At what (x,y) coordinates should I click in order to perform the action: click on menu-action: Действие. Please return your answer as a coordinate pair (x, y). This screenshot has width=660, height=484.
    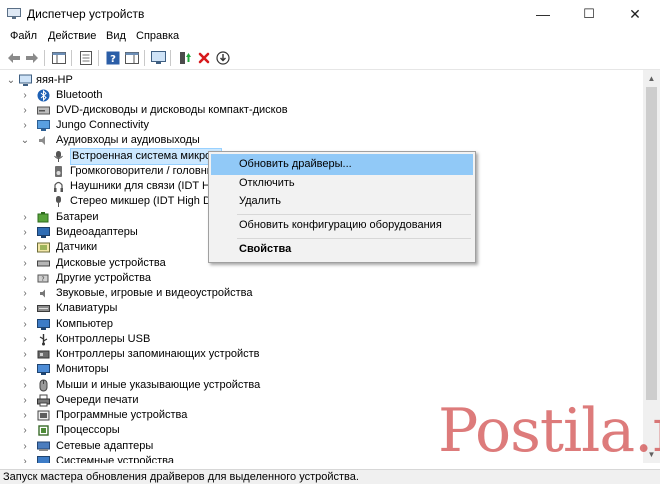
    Looking at the image, I should click on (72, 36).